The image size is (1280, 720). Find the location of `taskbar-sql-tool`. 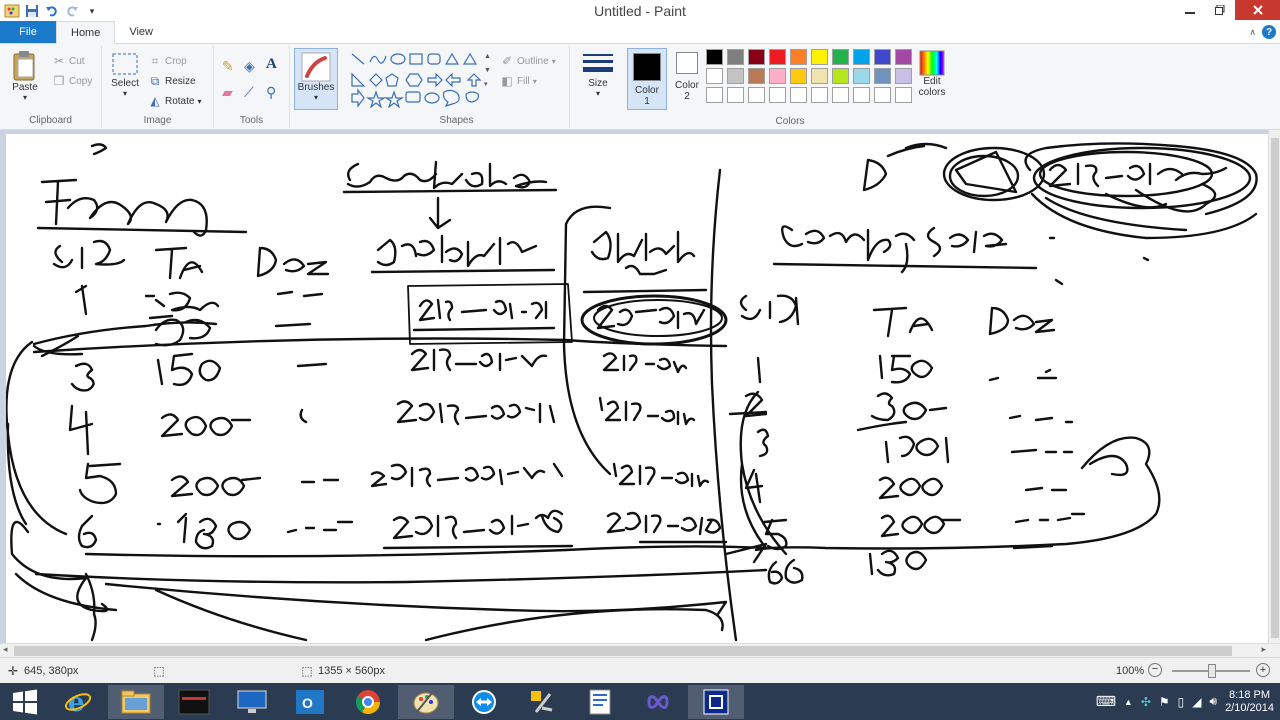

taskbar-sql-tool is located at coordinates (542, 702).